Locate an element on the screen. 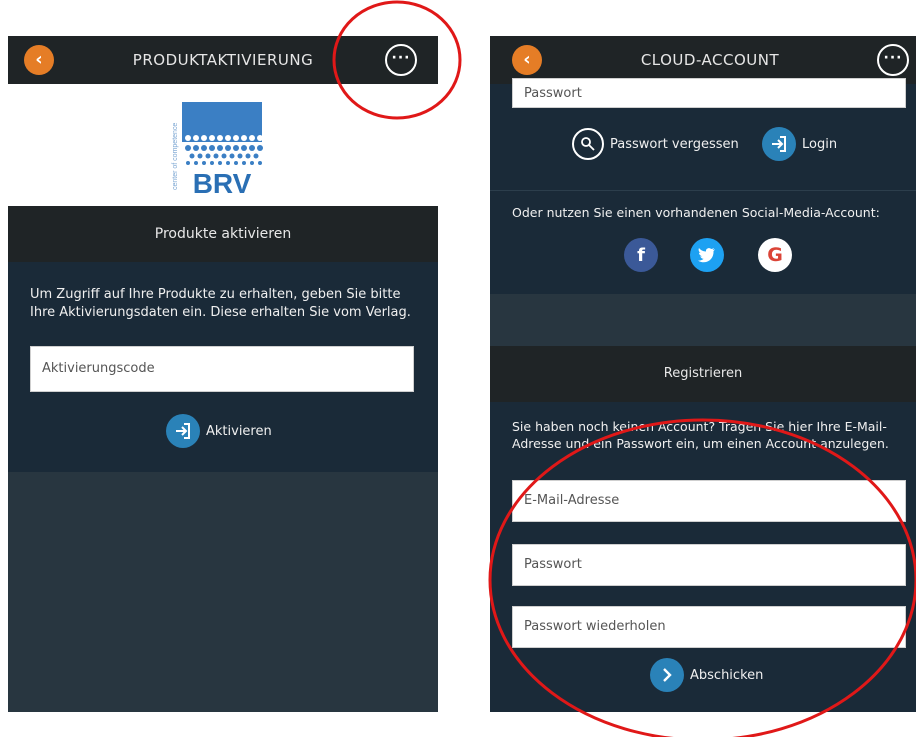  activate-label: Aktivieren is located at coordinates (239, 431).